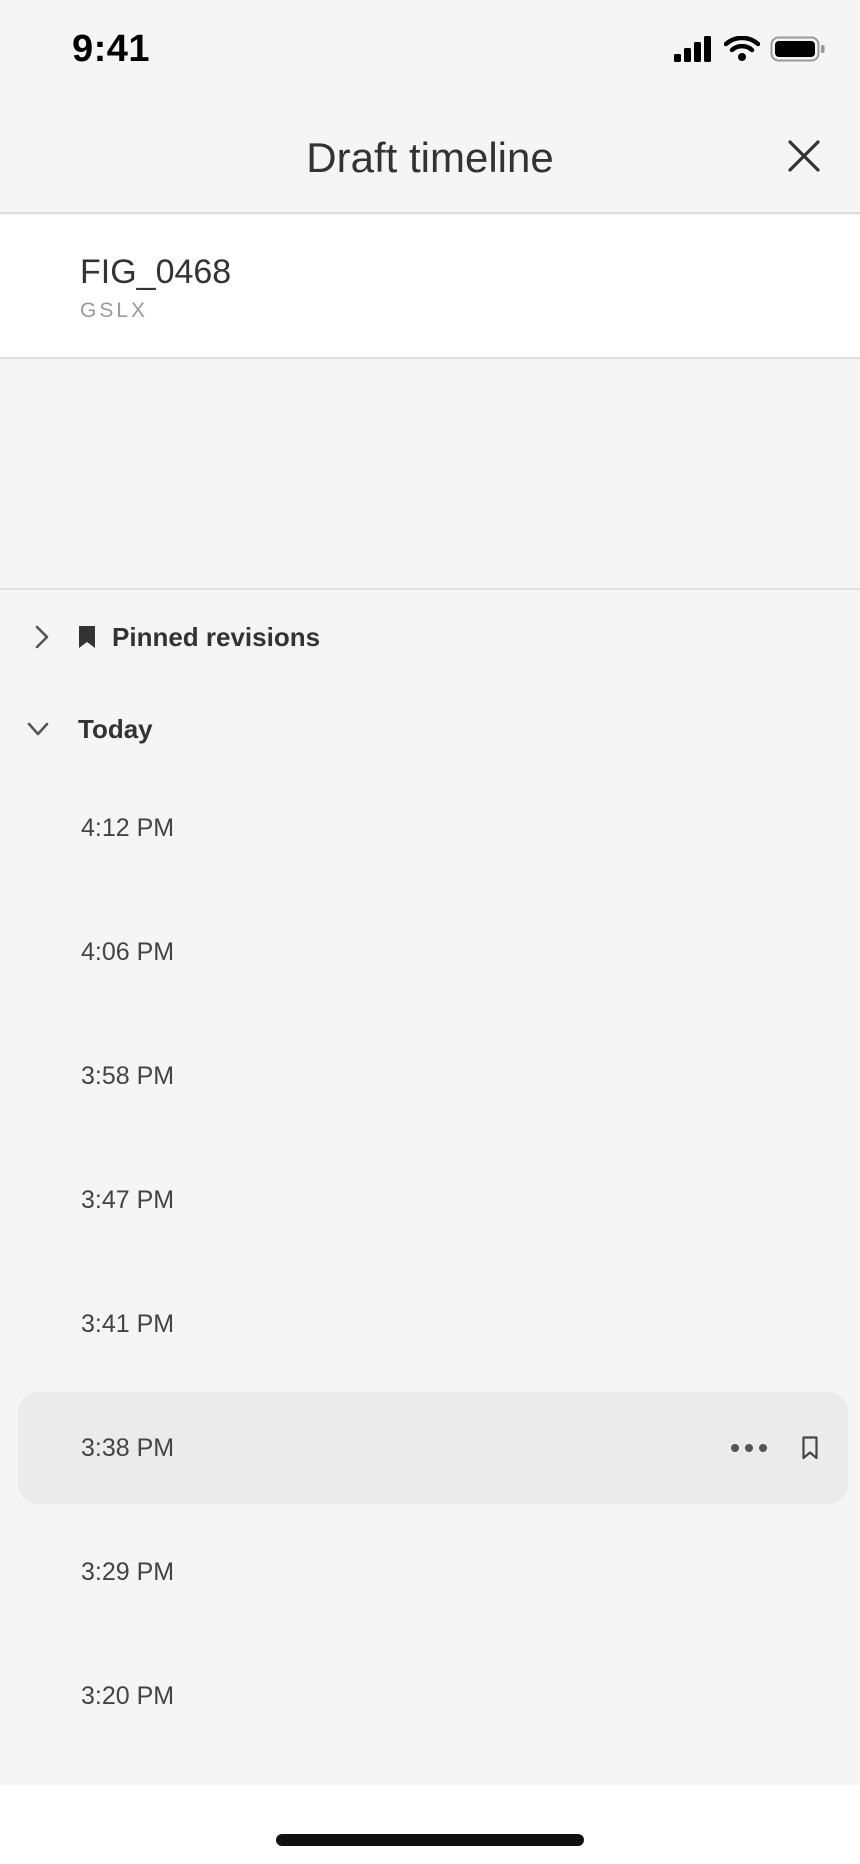 The width and height of the screenshot is (860, 1864). What do you see at coordinates (128, 1571) in the screenshot?
I see `revision-time: 3:29 PM` at bounding box center [128, 1571].